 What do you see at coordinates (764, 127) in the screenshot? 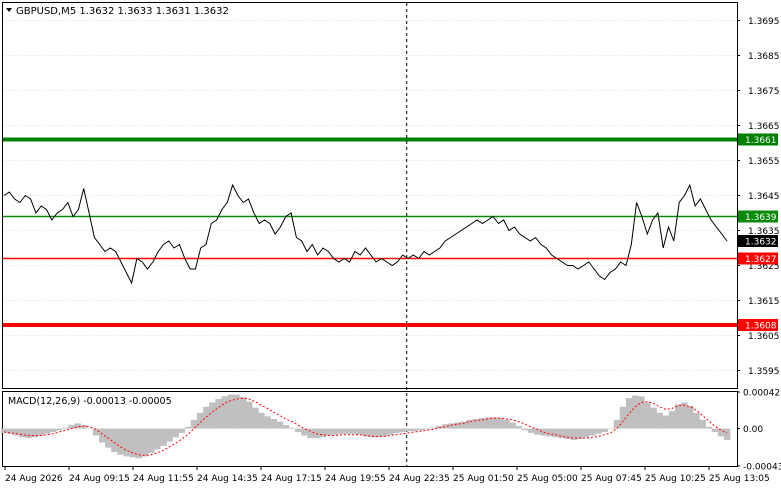
I see `price-tick-label: 1.3665` at bounding box center [764, 127].